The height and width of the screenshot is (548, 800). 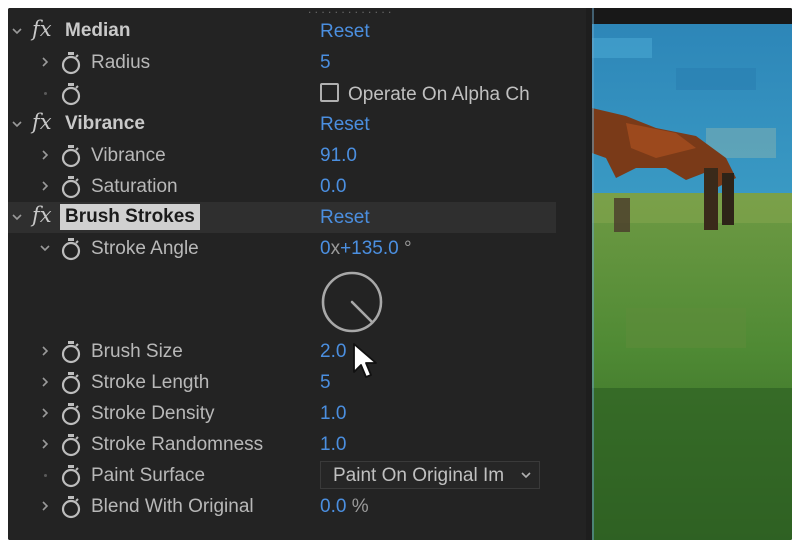 I want to click on param-label: Saturation, so click(x=134, y=186).